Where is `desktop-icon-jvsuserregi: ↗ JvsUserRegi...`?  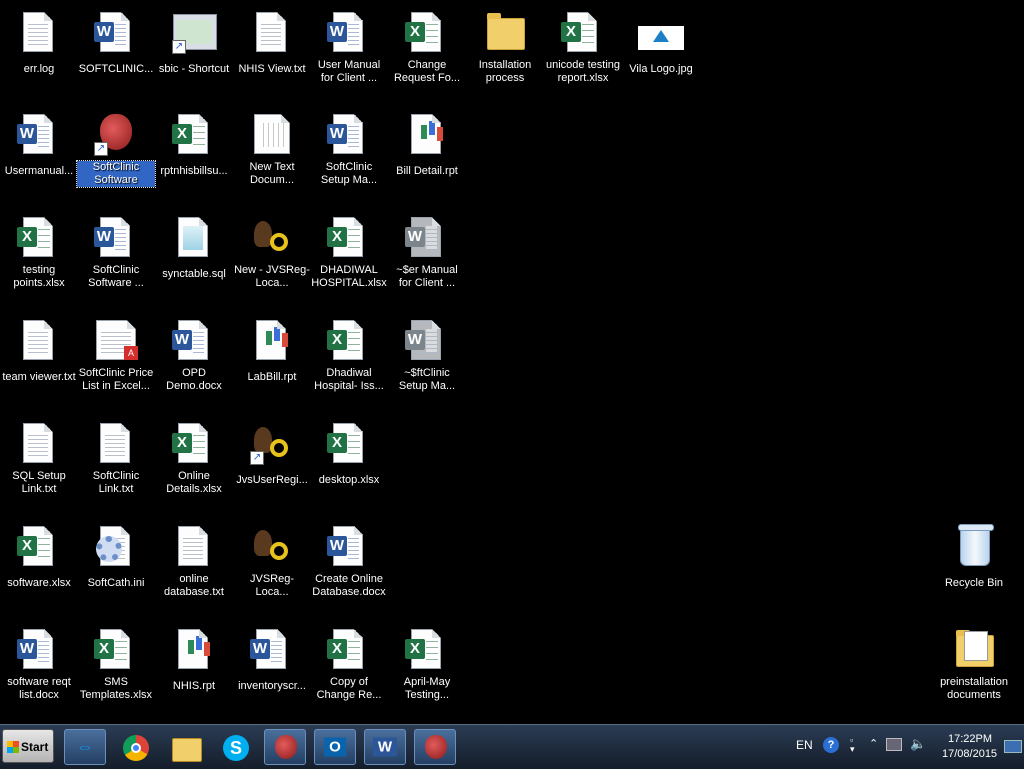 desktop-icon-jvsuserregi: ↗ JvsUserRegi... is located at coordinates (272, 453).